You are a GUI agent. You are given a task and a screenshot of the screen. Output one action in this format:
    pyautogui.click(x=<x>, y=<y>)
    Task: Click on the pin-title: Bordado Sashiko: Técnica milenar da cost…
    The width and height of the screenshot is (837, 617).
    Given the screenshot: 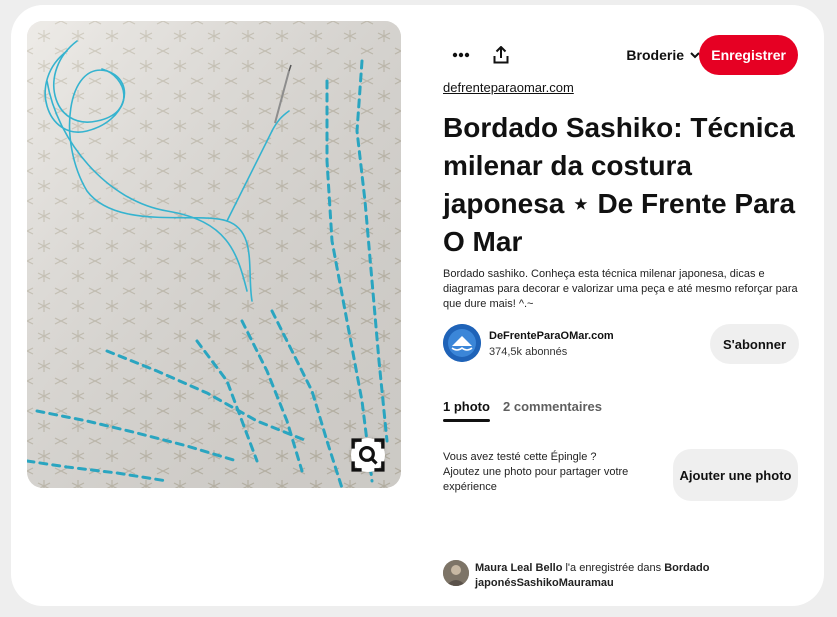 What is the action you would take?
    pyautogui.click(x=619, y=184)
    